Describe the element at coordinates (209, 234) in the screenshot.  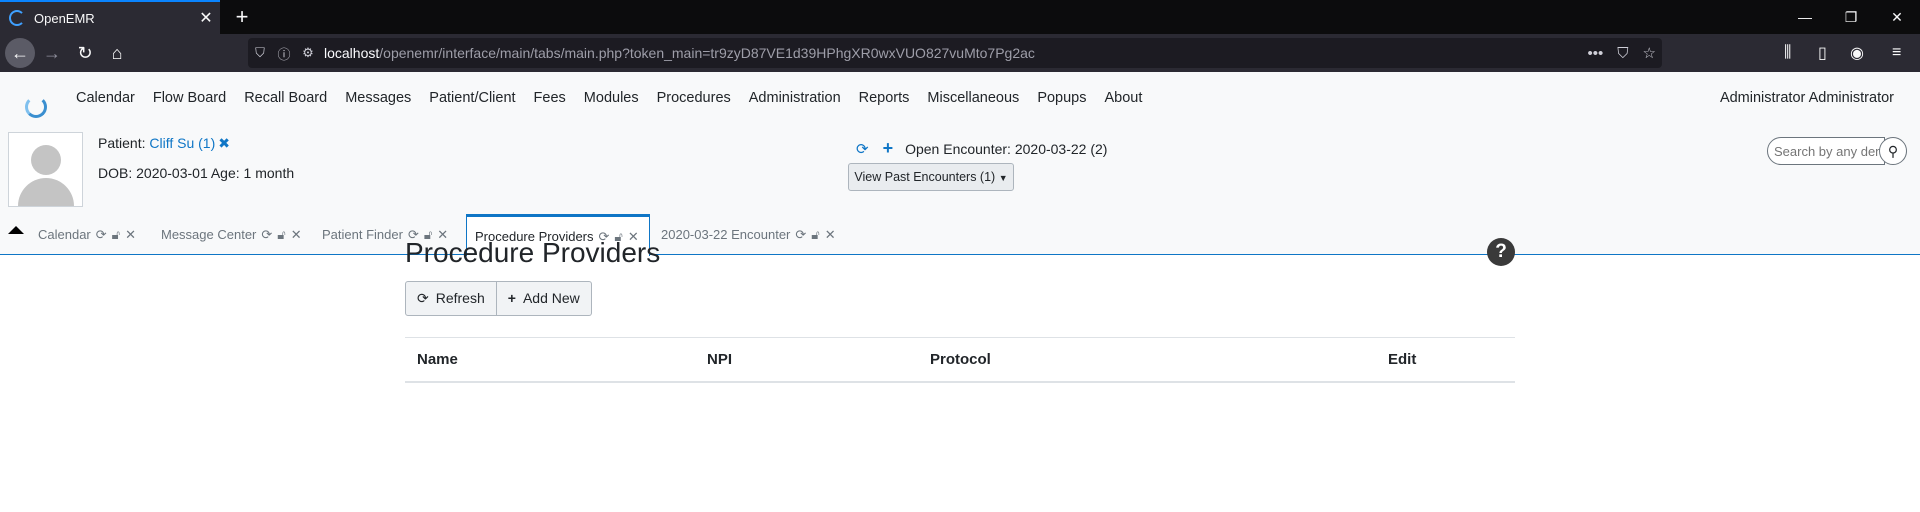
I see `tab-label: Message Center` at that location.